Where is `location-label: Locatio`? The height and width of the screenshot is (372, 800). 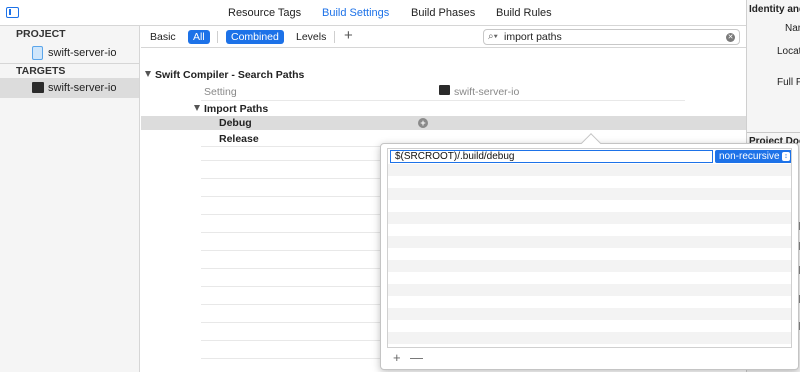
location-label: Locatio is located at coordinates (788, 51).